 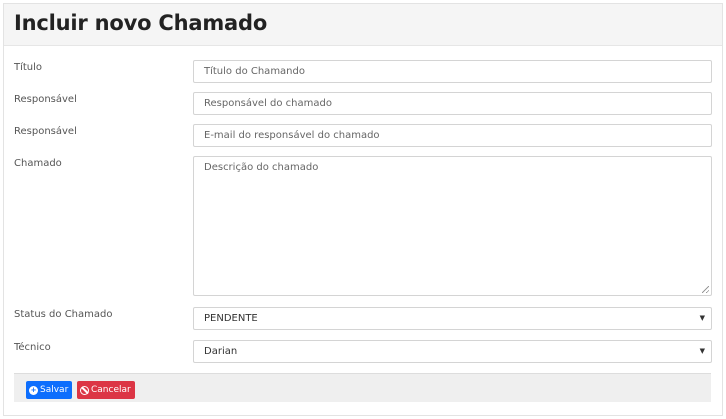 I want to click on page-title: Incluir novo Chamado, so click(x=141, y=23).